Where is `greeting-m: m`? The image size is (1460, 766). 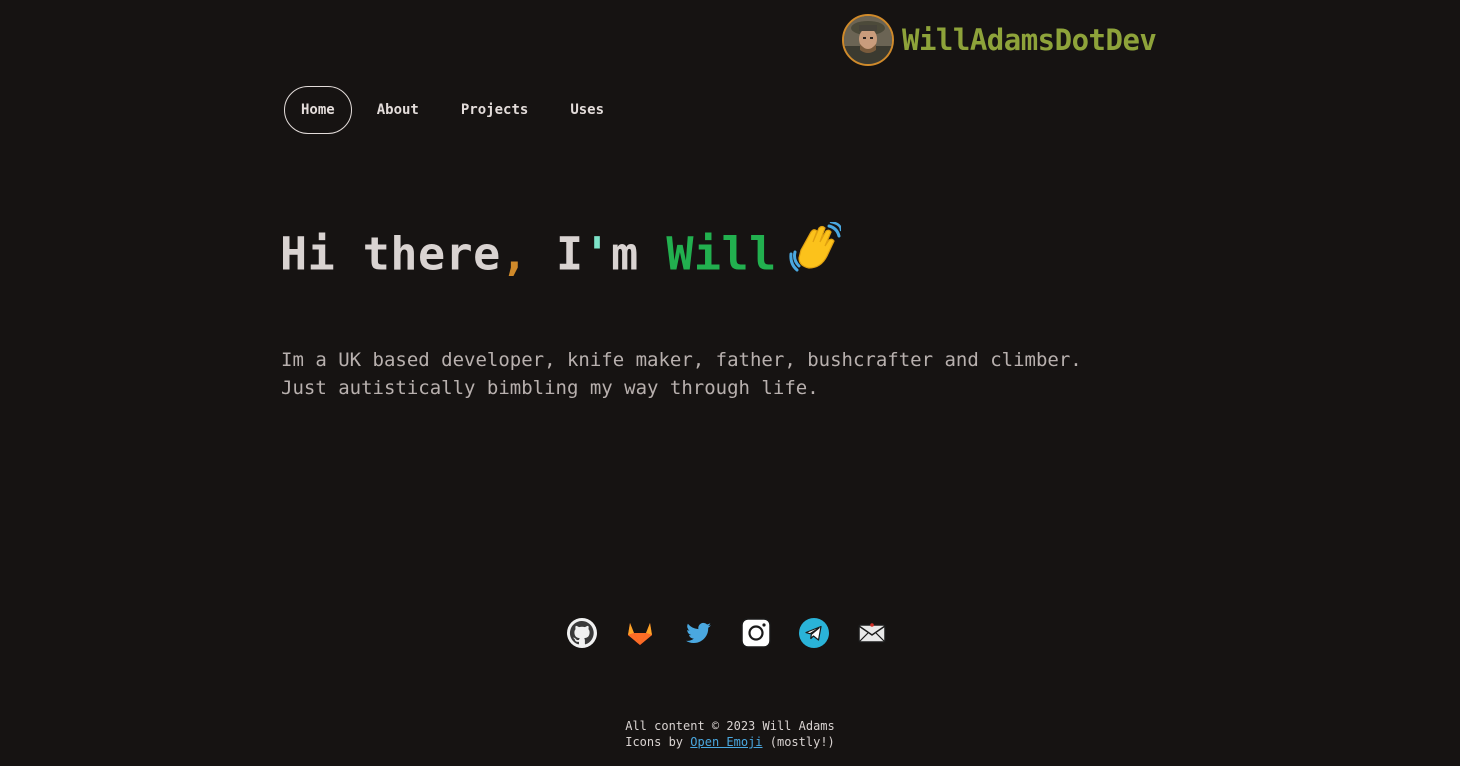 greeting-m: m is located at coordinates (625, 254).